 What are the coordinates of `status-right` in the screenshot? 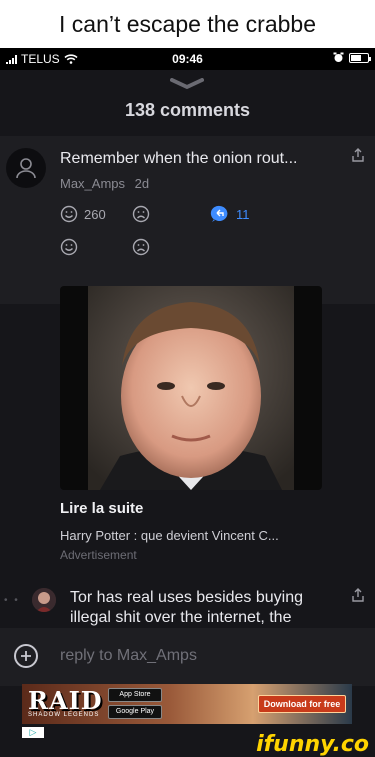 It's located at (352, 57).